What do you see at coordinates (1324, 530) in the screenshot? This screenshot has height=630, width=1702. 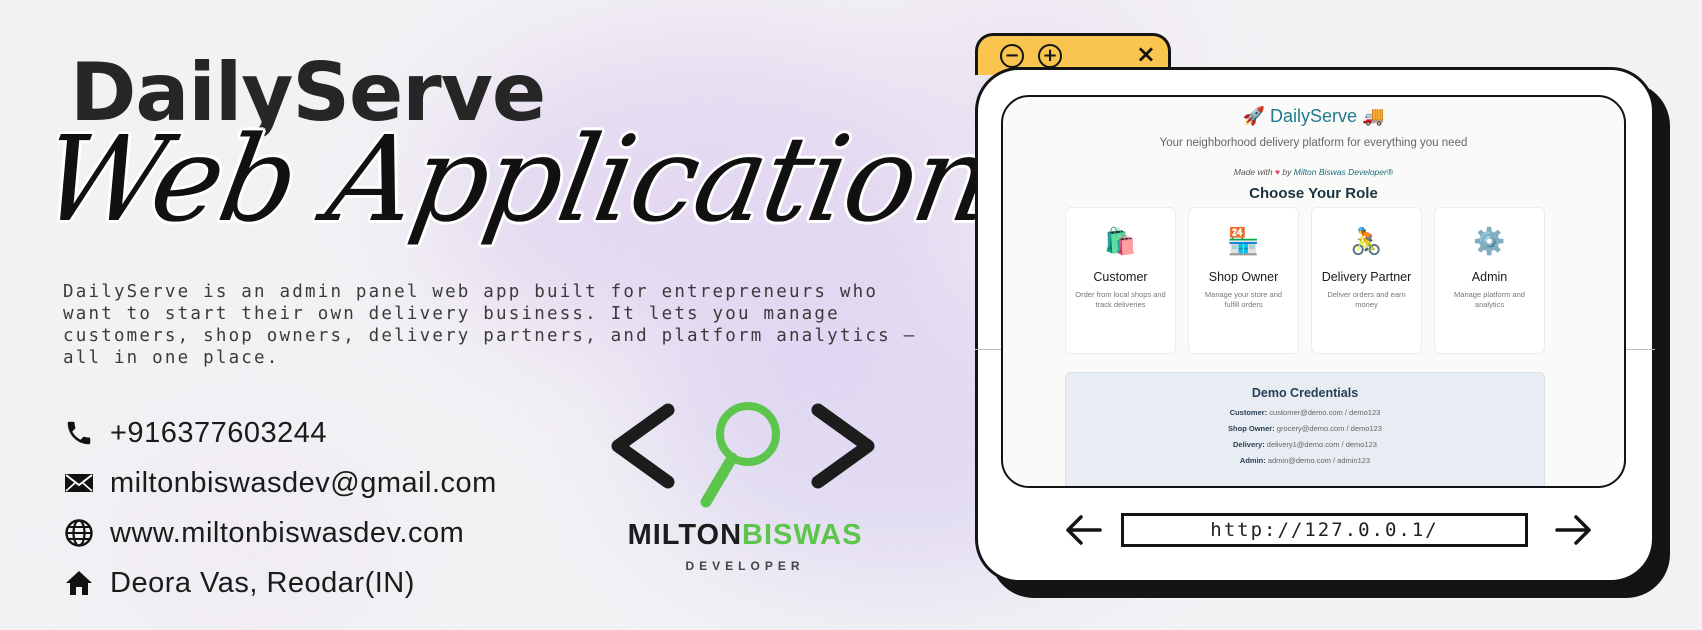 I see `url-bar: http://127.0.0.1/` at bounding box center [1324, 530].